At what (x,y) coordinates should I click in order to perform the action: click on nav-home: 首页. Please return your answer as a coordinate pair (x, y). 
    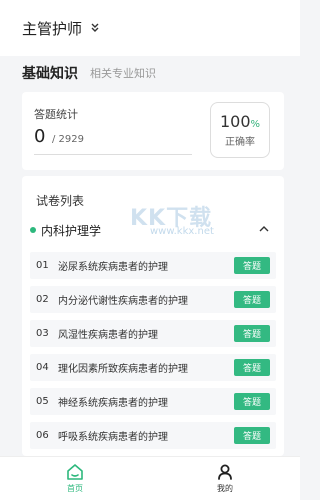
    Looking at the image, I should click on (75, 478).